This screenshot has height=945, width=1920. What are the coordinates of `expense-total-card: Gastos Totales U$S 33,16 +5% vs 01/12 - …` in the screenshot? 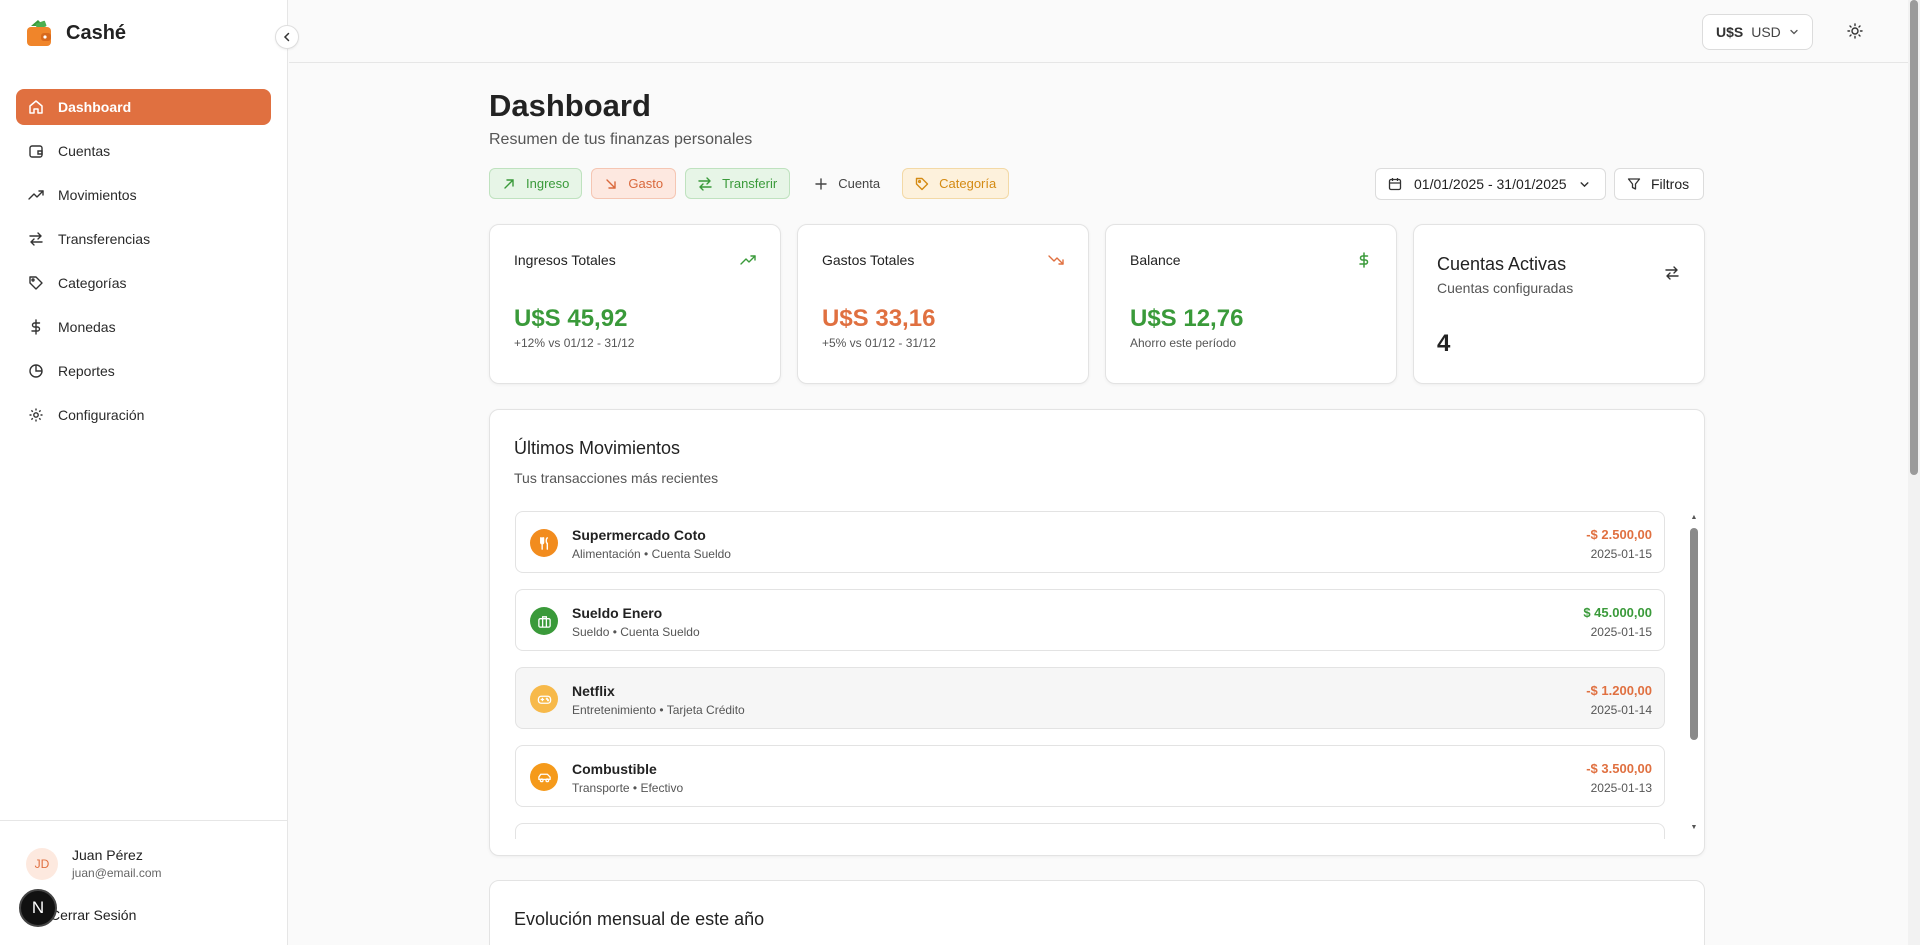 It's located at (943, 304).